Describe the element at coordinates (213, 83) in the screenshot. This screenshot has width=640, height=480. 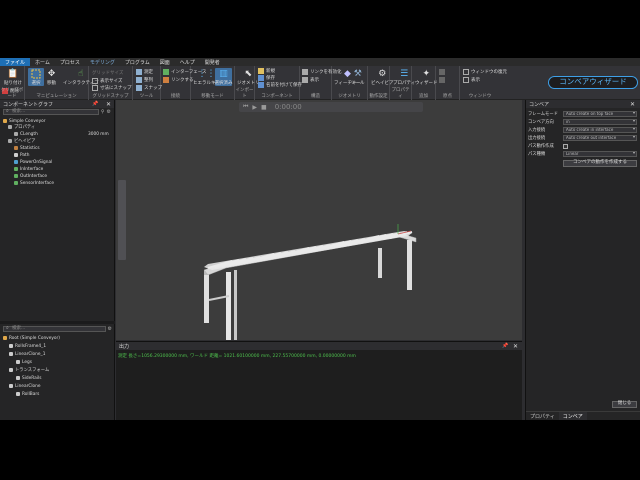
I see `group-move-mode: ⋮⋮ ヒエラルキー ▥ 選択済み 移動モード` at that location.